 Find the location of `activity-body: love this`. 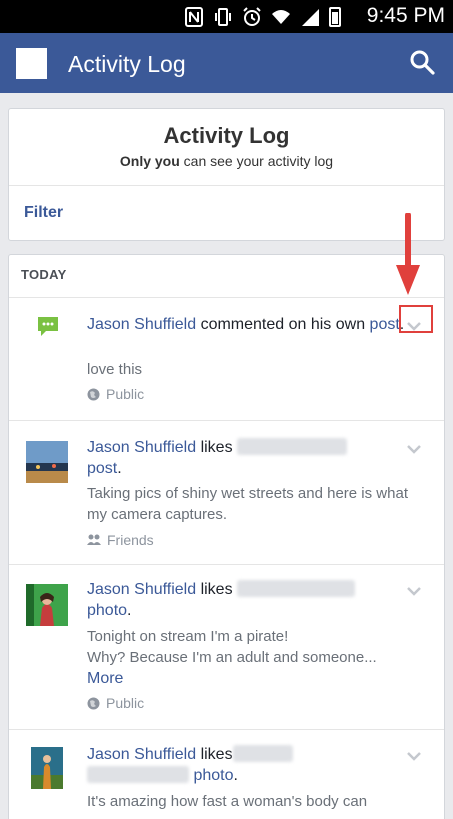

activity-body: love this is located at coordinates (115, 369).